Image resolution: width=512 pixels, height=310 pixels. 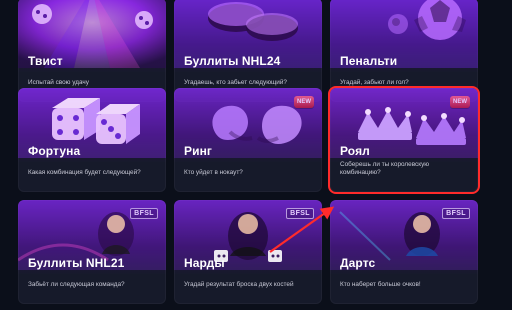 I want to click on game-subtitle: Испытай свою удачу, so click(x=58, y=82).